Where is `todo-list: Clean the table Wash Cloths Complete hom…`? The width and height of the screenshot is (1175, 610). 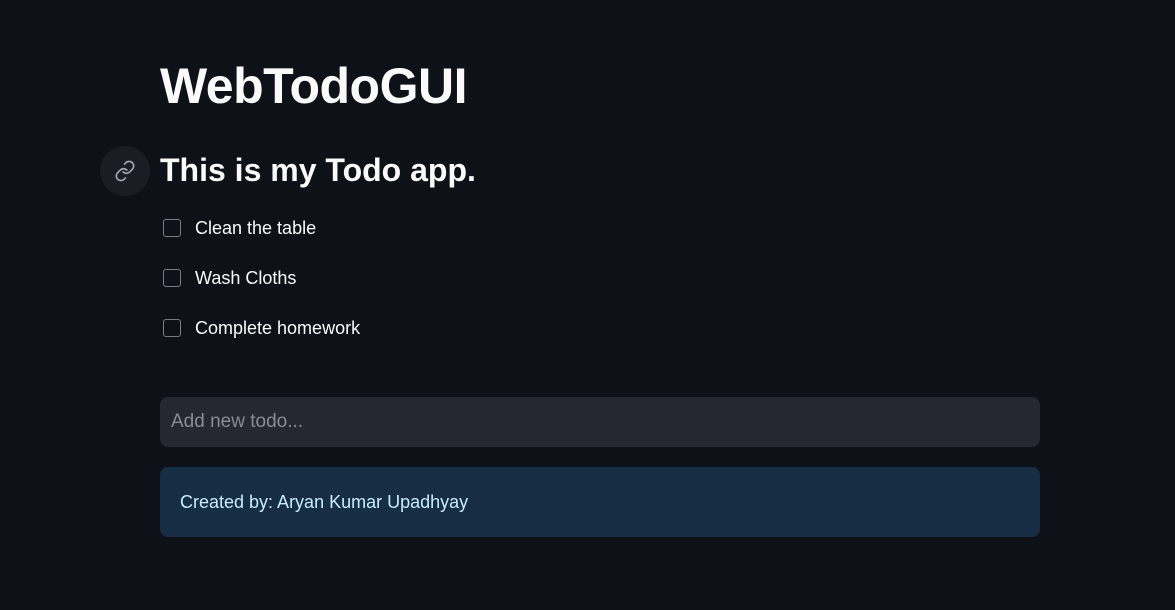 todo-list: Clean the table Wash Cloths Complete hom… is located at coordinates (261, 289).